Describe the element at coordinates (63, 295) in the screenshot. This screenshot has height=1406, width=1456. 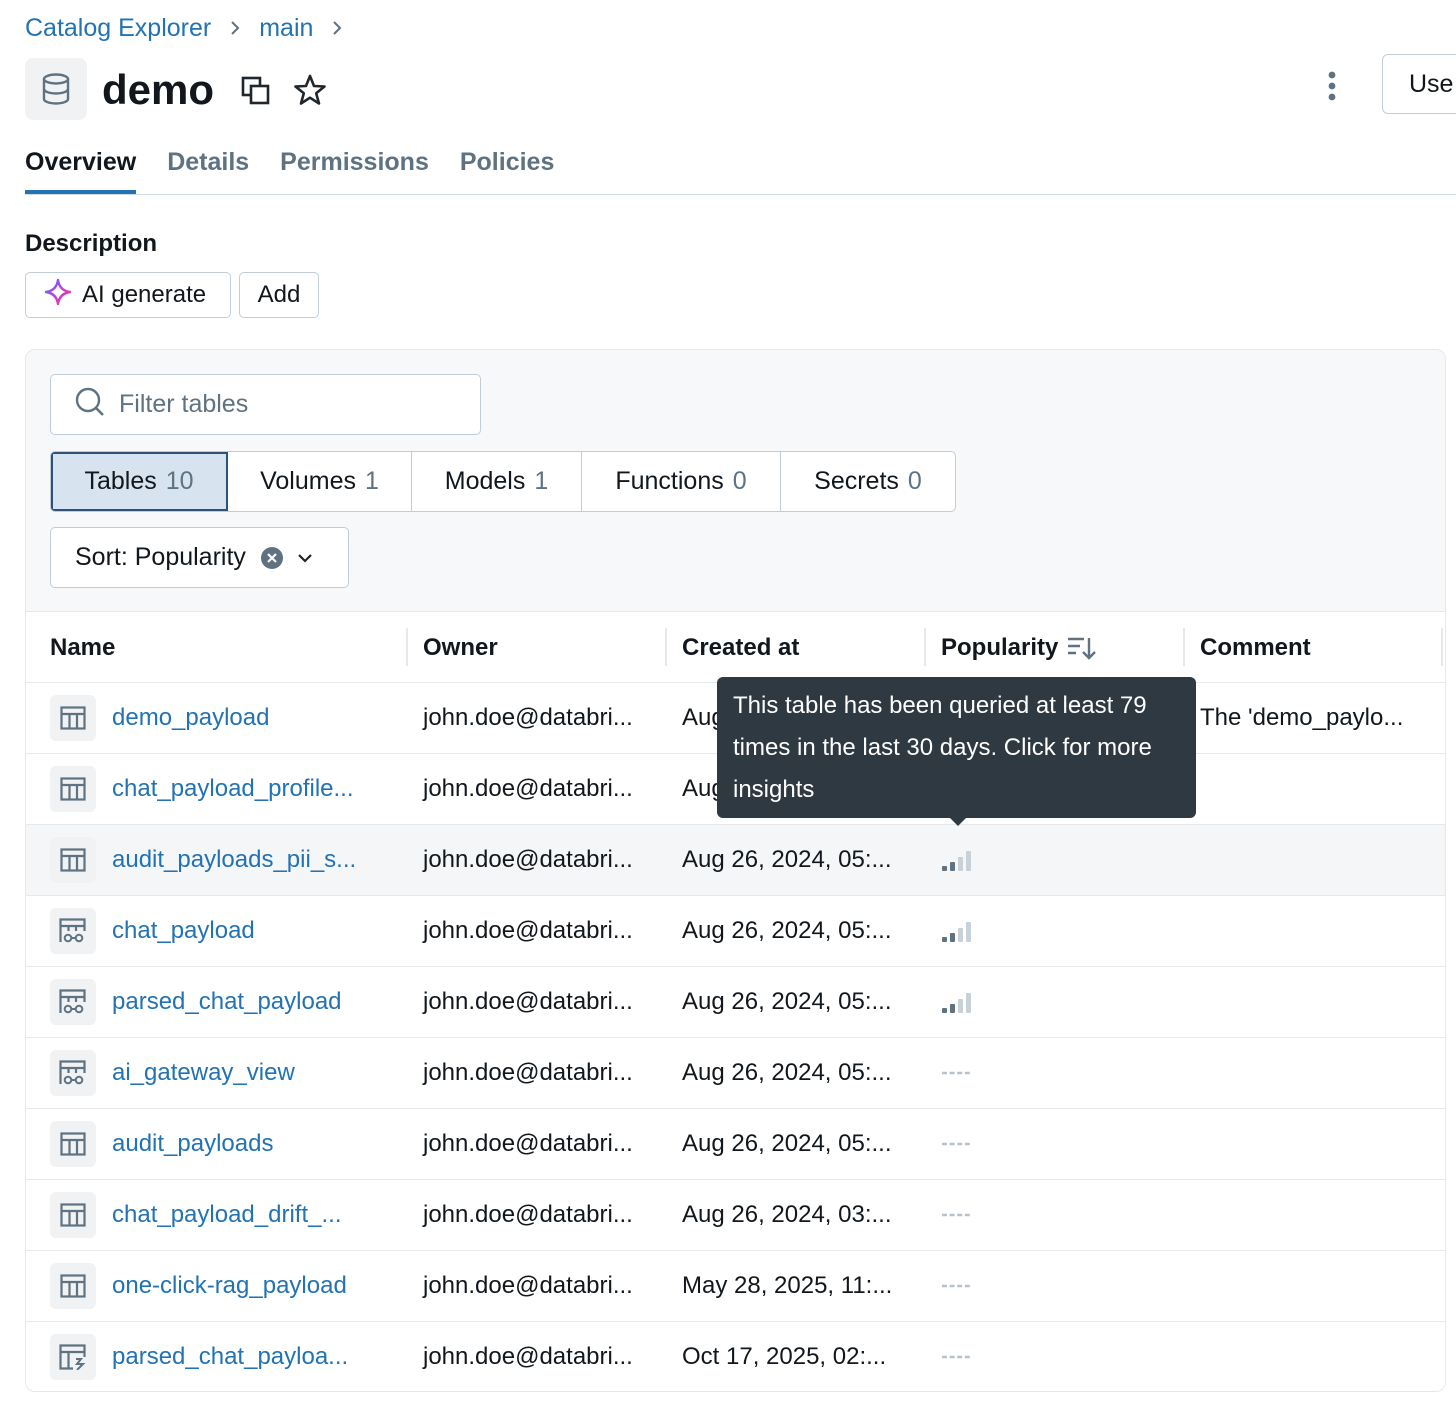
I see `sparkle-icon` at that location.